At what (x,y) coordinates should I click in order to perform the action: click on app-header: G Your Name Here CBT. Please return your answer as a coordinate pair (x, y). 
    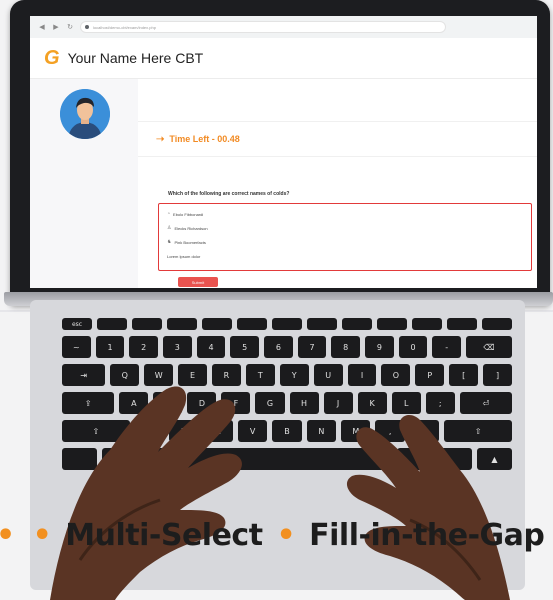
    Looking at the image, I should click on (283, 58).